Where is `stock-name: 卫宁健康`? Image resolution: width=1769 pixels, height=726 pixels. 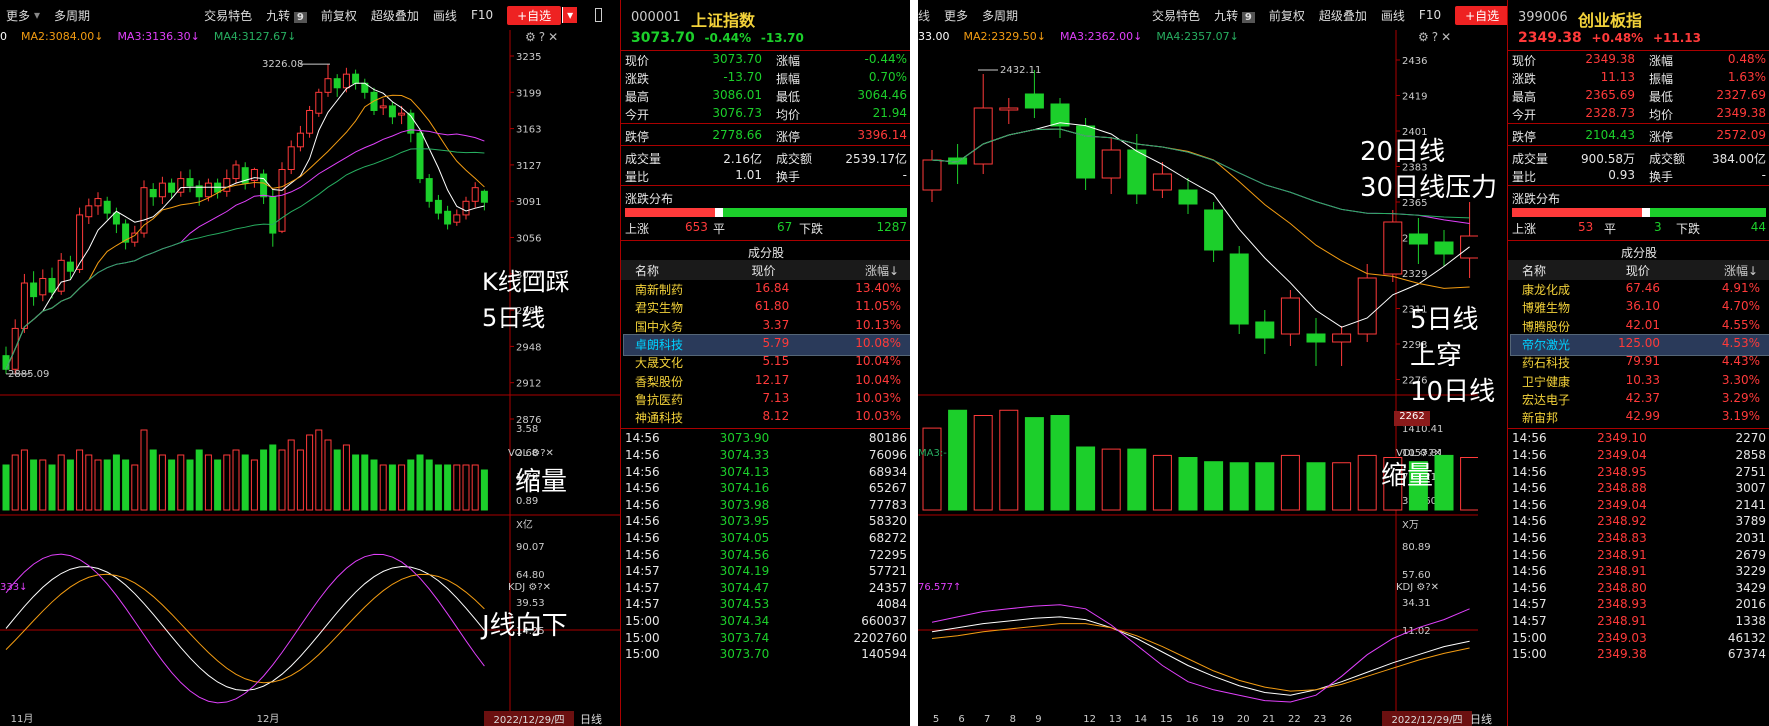 stock-name: 卫宁健康 is located at coordinates (1546, 381).